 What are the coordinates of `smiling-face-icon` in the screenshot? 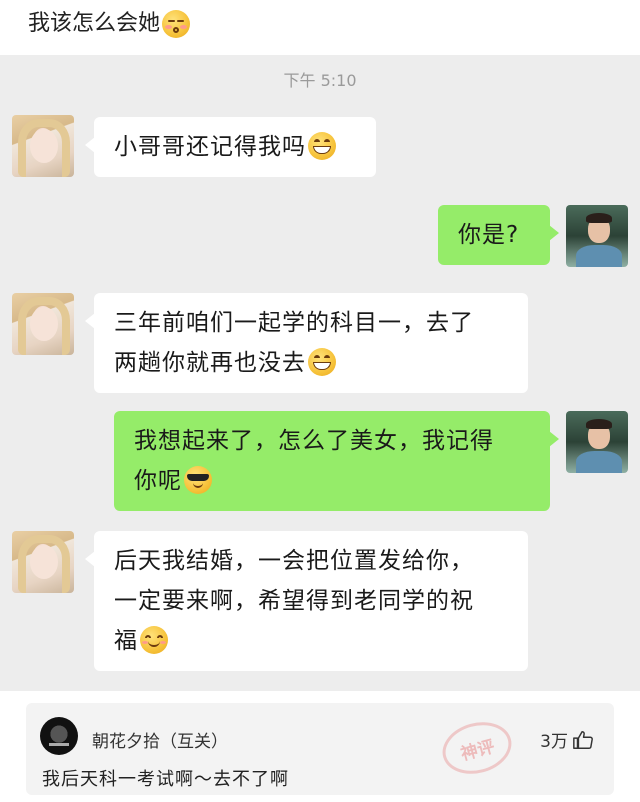 It's located at (154, 639).